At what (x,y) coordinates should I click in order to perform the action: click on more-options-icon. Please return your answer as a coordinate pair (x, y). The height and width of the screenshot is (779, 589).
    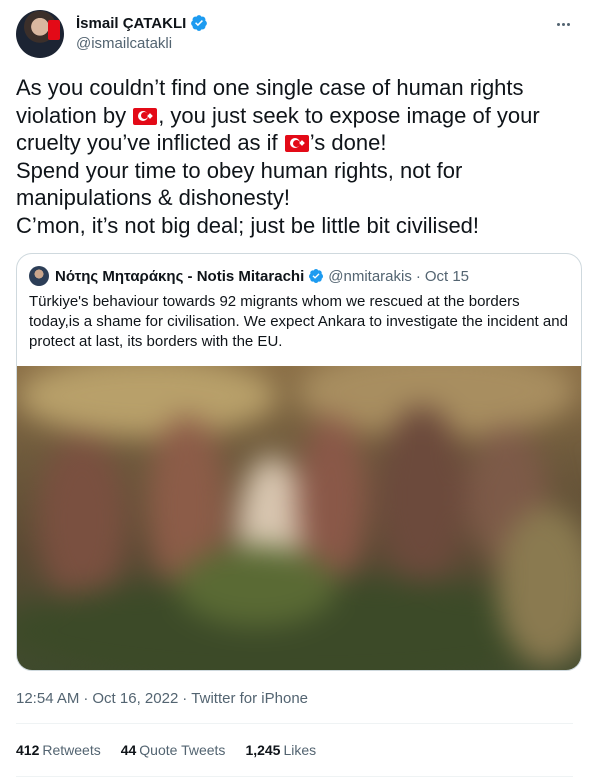
    Looking at the image, I should click on (563, 24).